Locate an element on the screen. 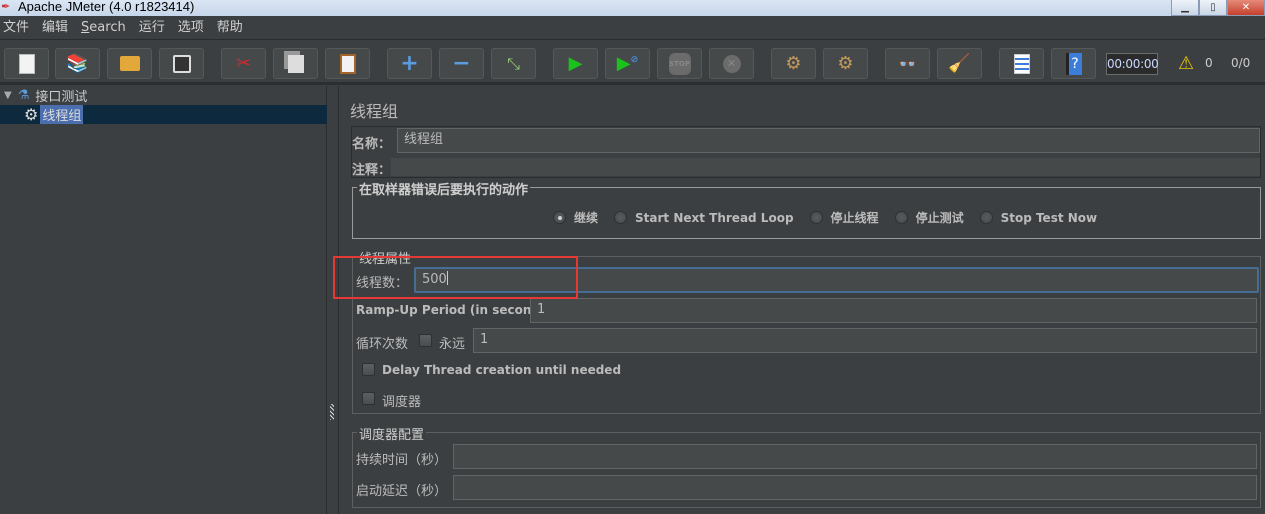  shutdown-button: ✕ is located at coordinates (731, 63).